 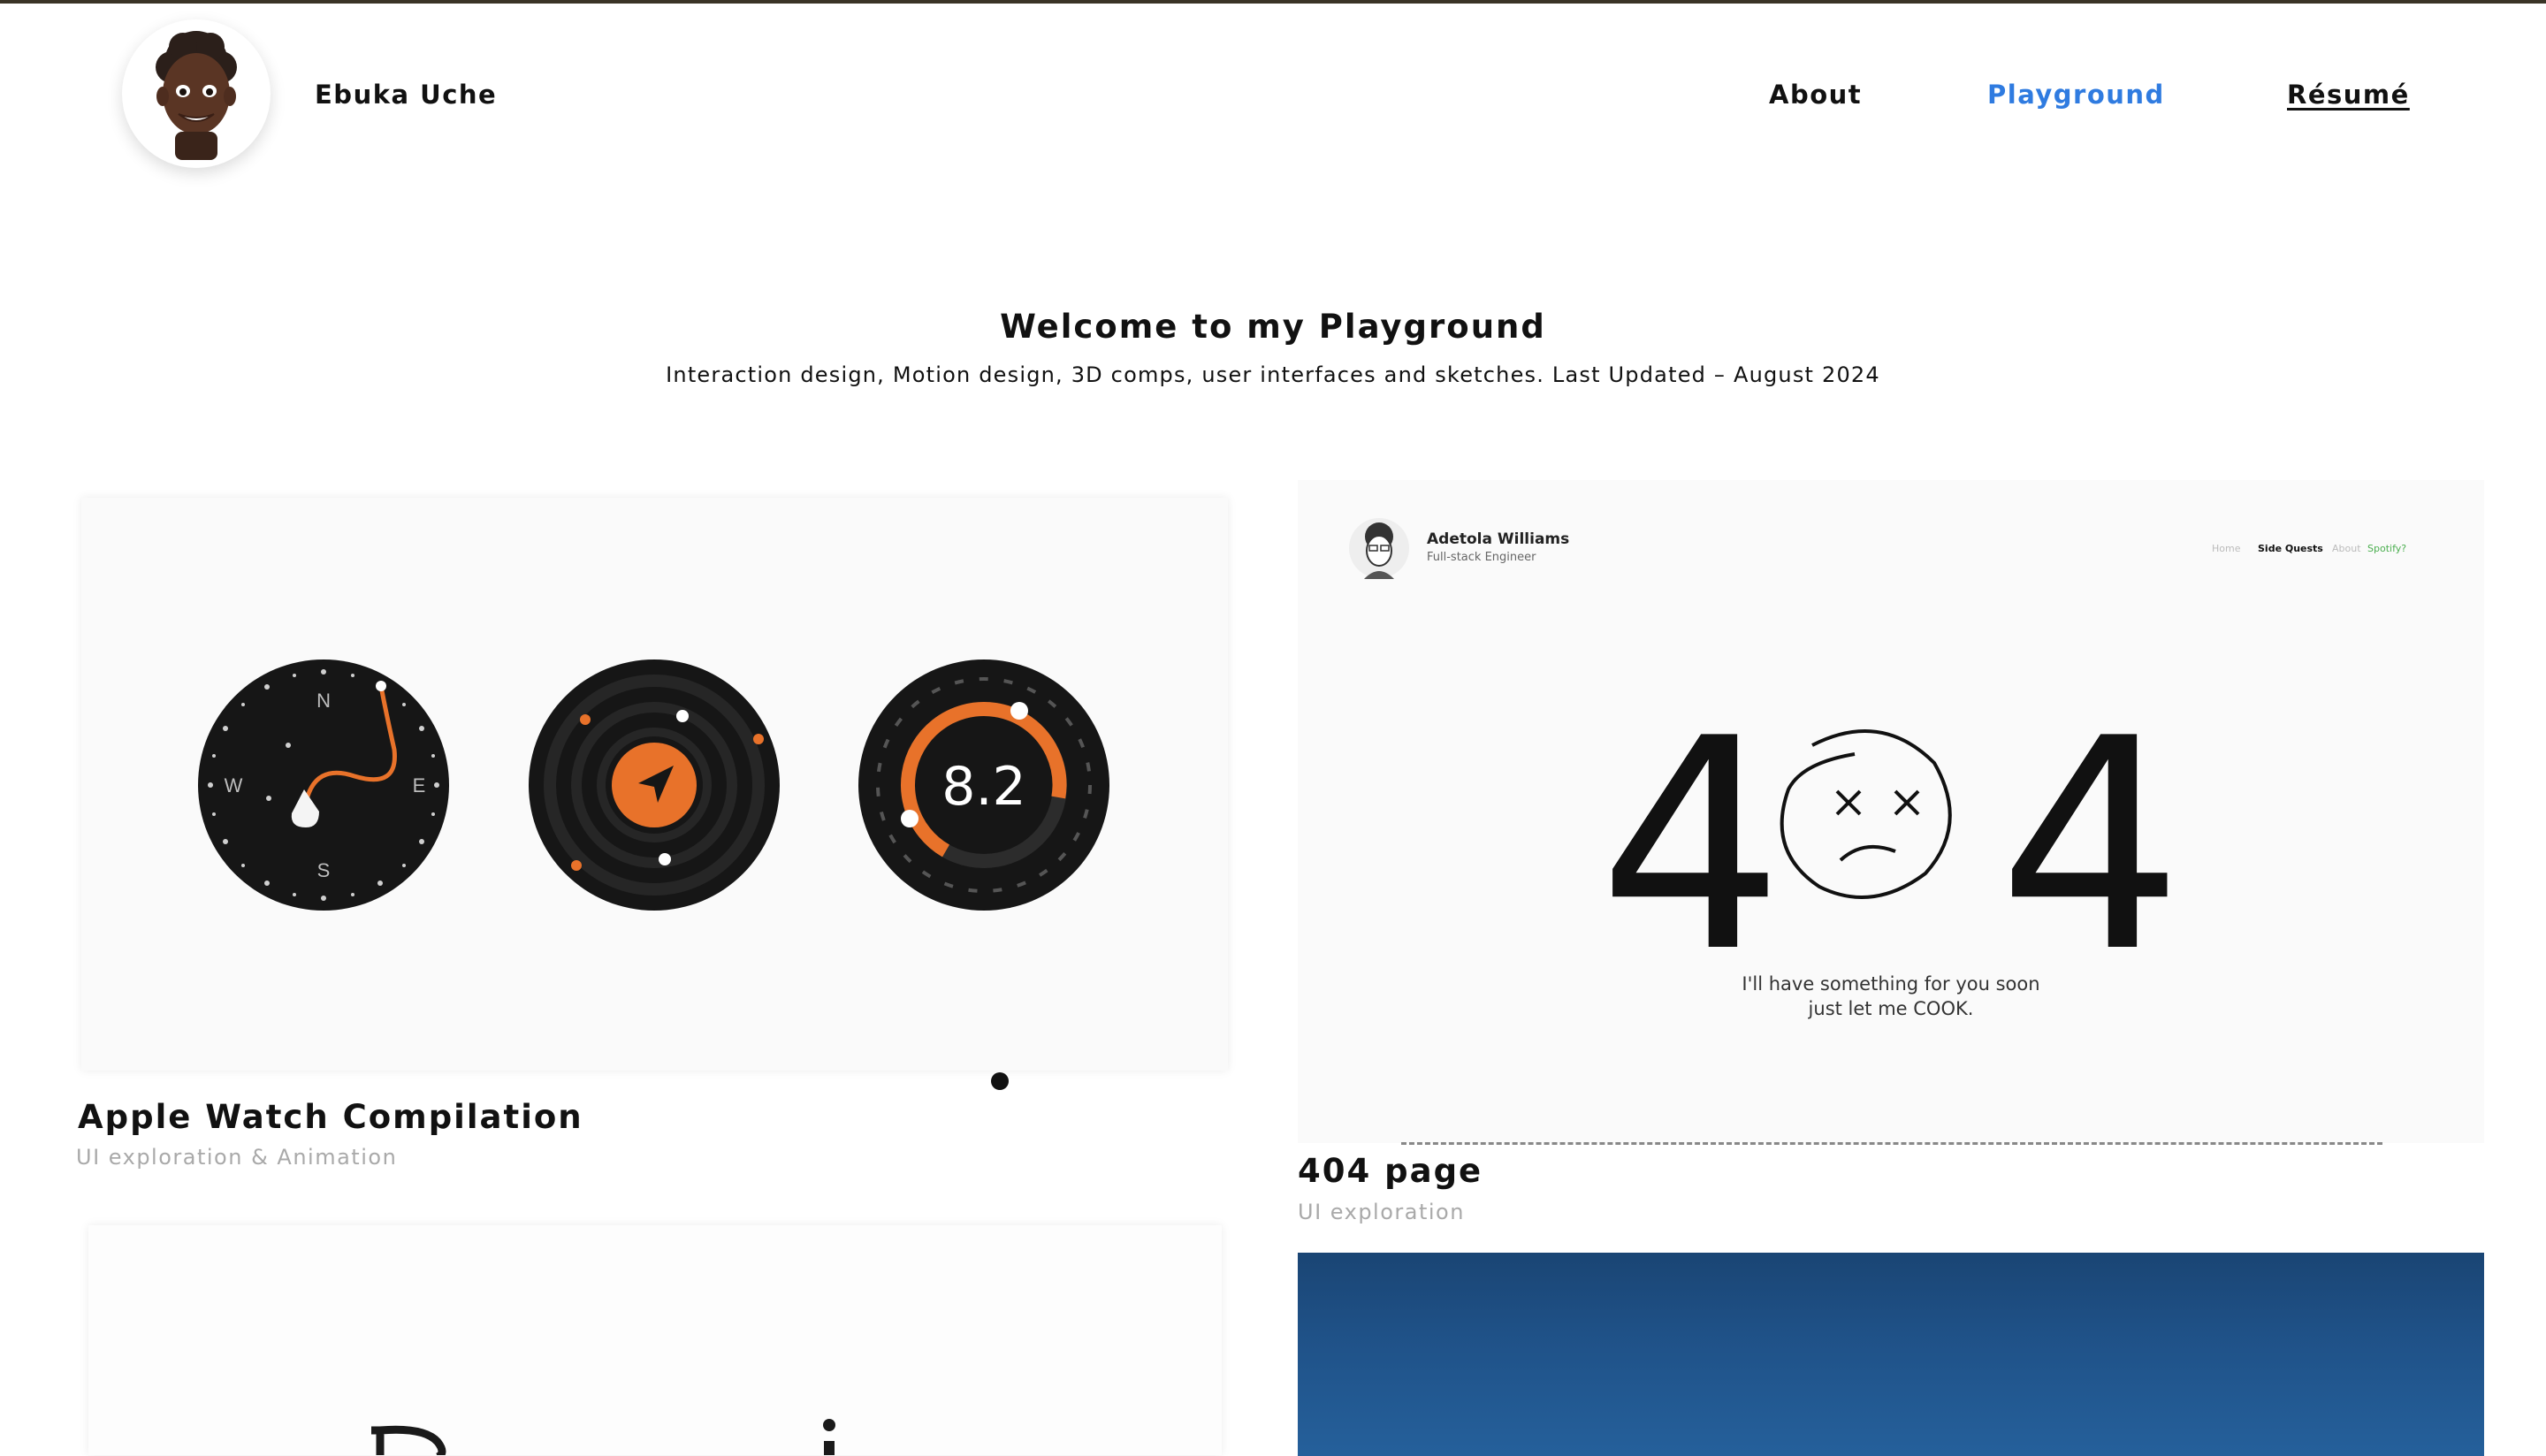 I want to click on watch-score: 8.2, so click(x=983, y=787).